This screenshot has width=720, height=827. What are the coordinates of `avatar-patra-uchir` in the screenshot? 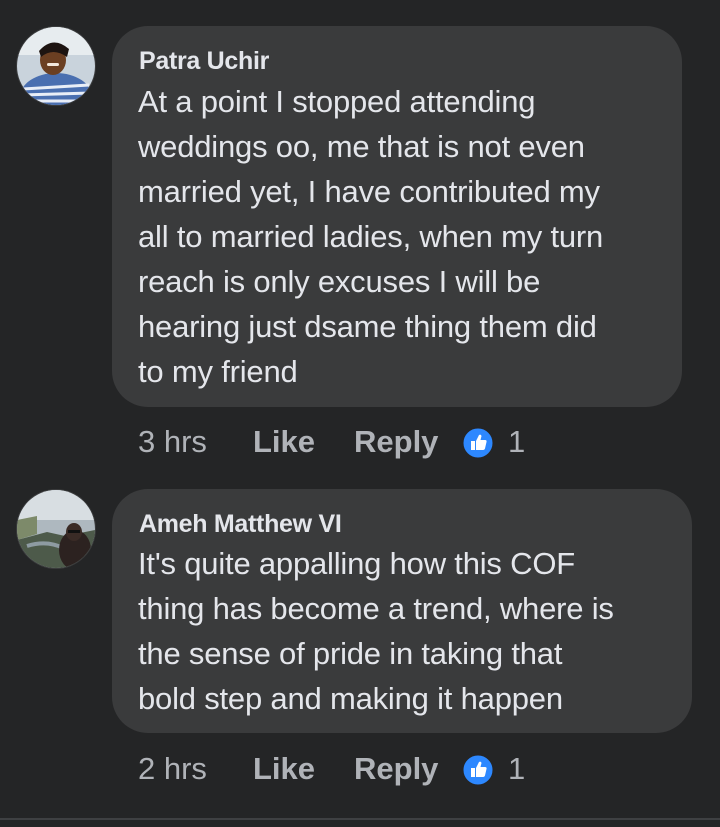 It's located at (56, 66).